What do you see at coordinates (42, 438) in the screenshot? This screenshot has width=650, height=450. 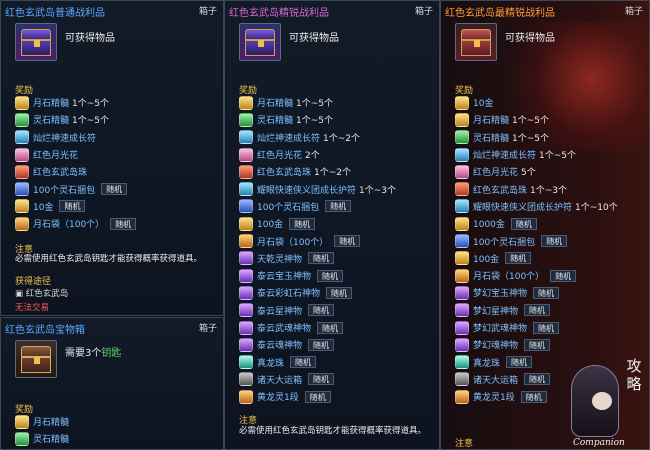 I see `reward-item: 灵石精髓` at bounding box center [42, 438].